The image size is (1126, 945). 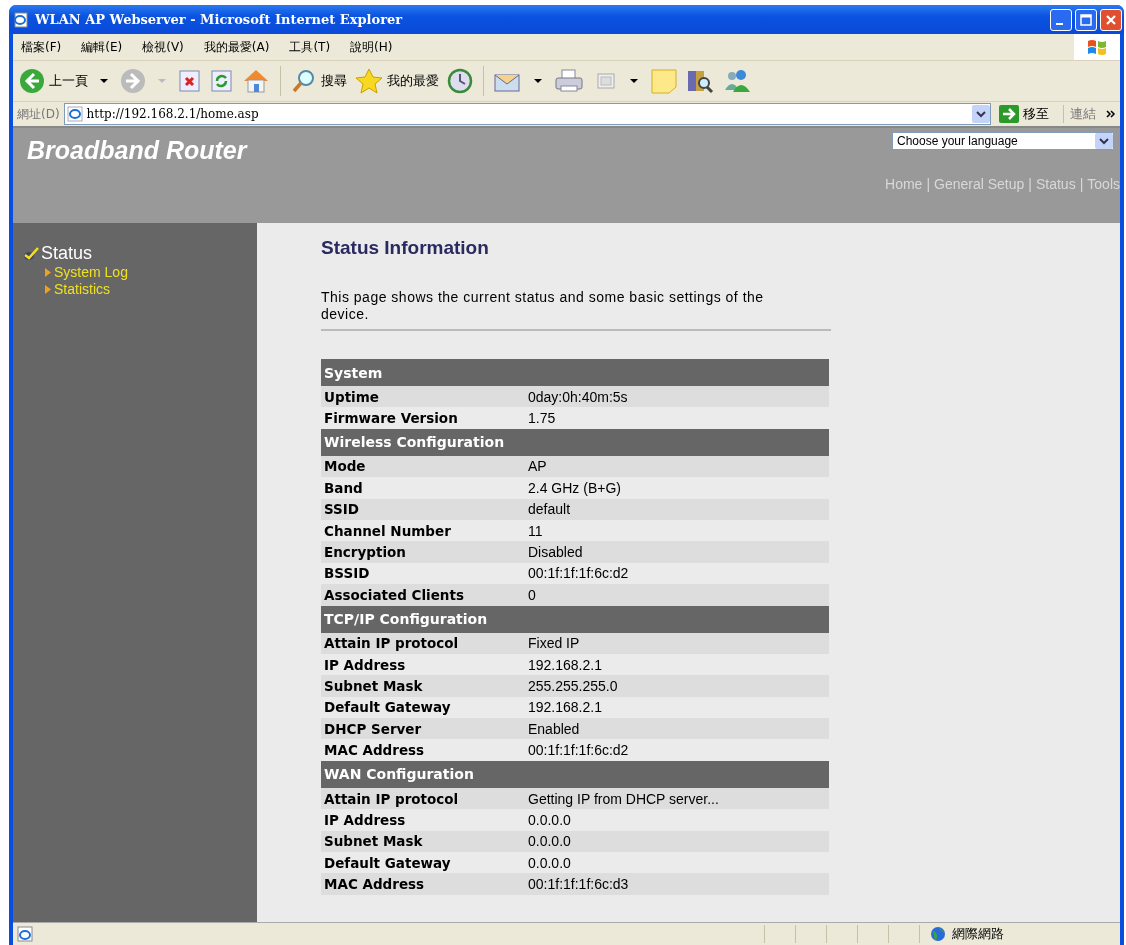 I want to click on field-value: 1.75, so click(x=677, y=418).